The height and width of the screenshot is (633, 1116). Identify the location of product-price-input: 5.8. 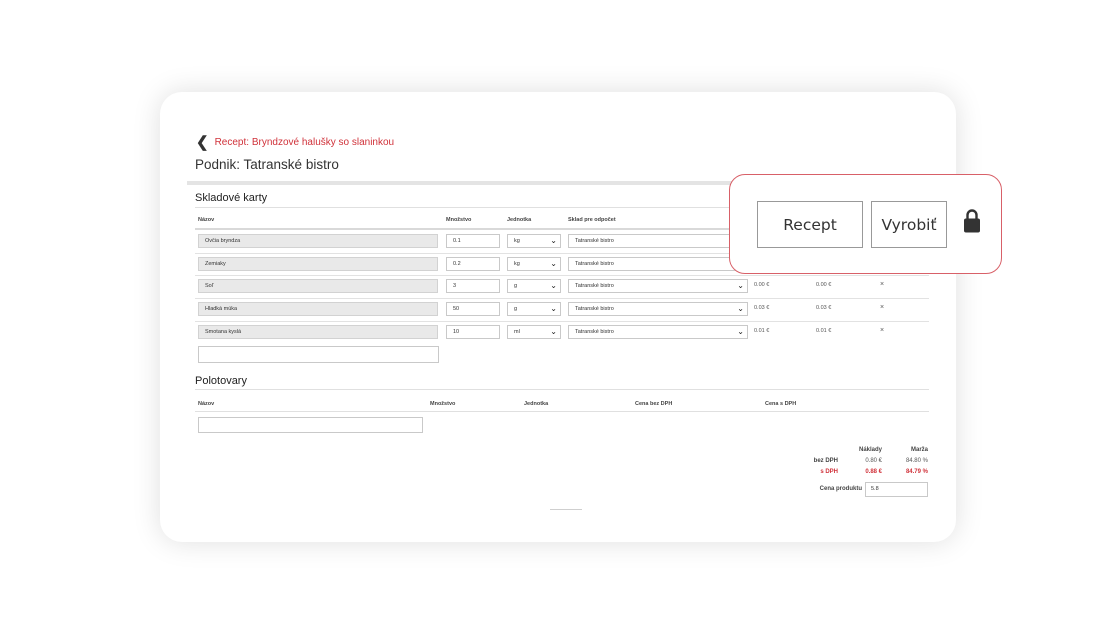
(896, 489).